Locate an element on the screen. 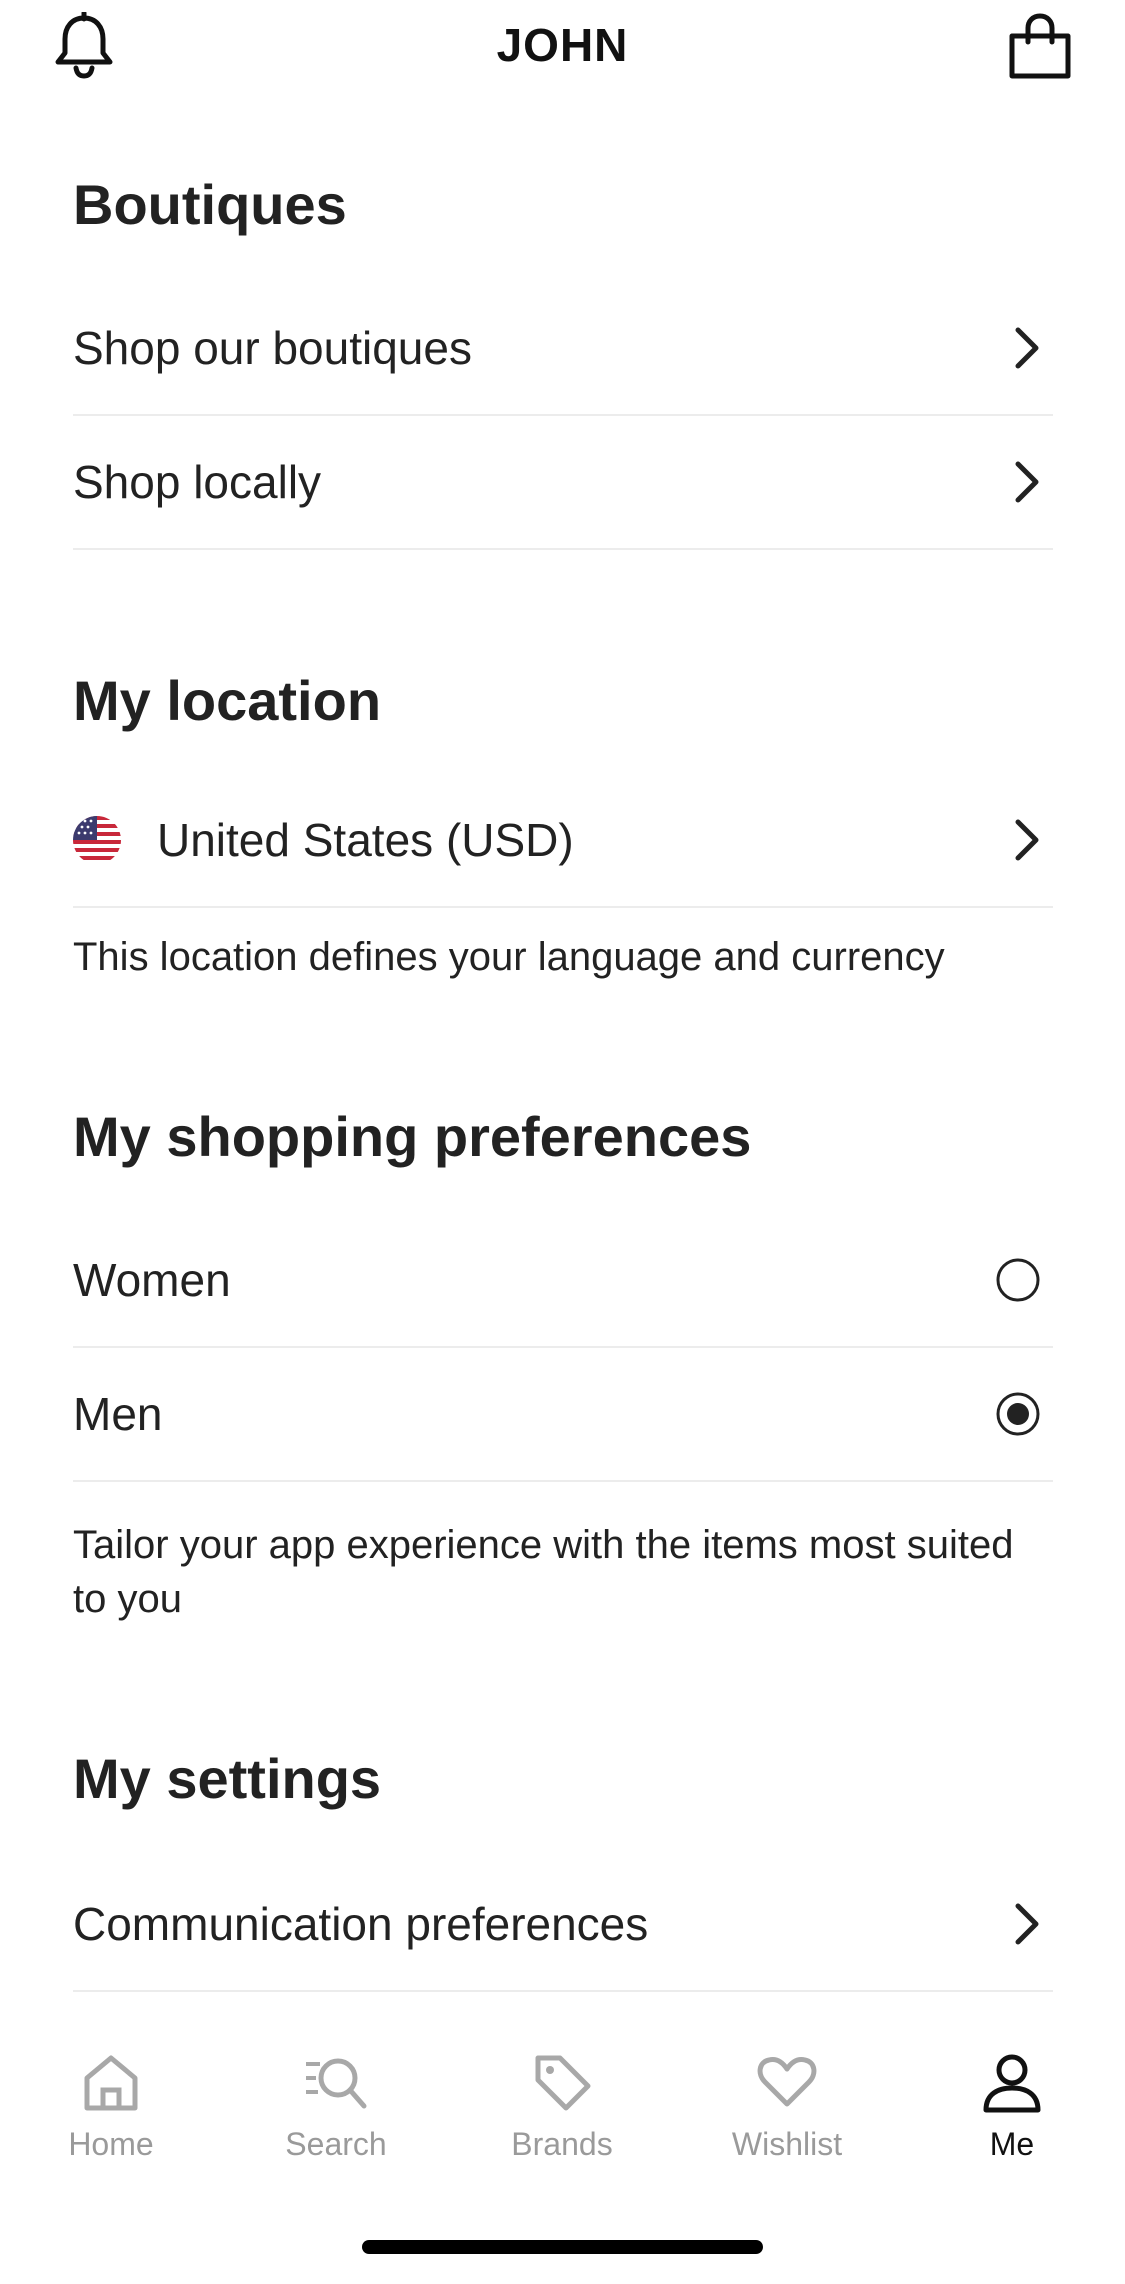 The width and height of the screenshot is (1125, 2284). preference-men-label: Men is located at coordinates (118, 1414).